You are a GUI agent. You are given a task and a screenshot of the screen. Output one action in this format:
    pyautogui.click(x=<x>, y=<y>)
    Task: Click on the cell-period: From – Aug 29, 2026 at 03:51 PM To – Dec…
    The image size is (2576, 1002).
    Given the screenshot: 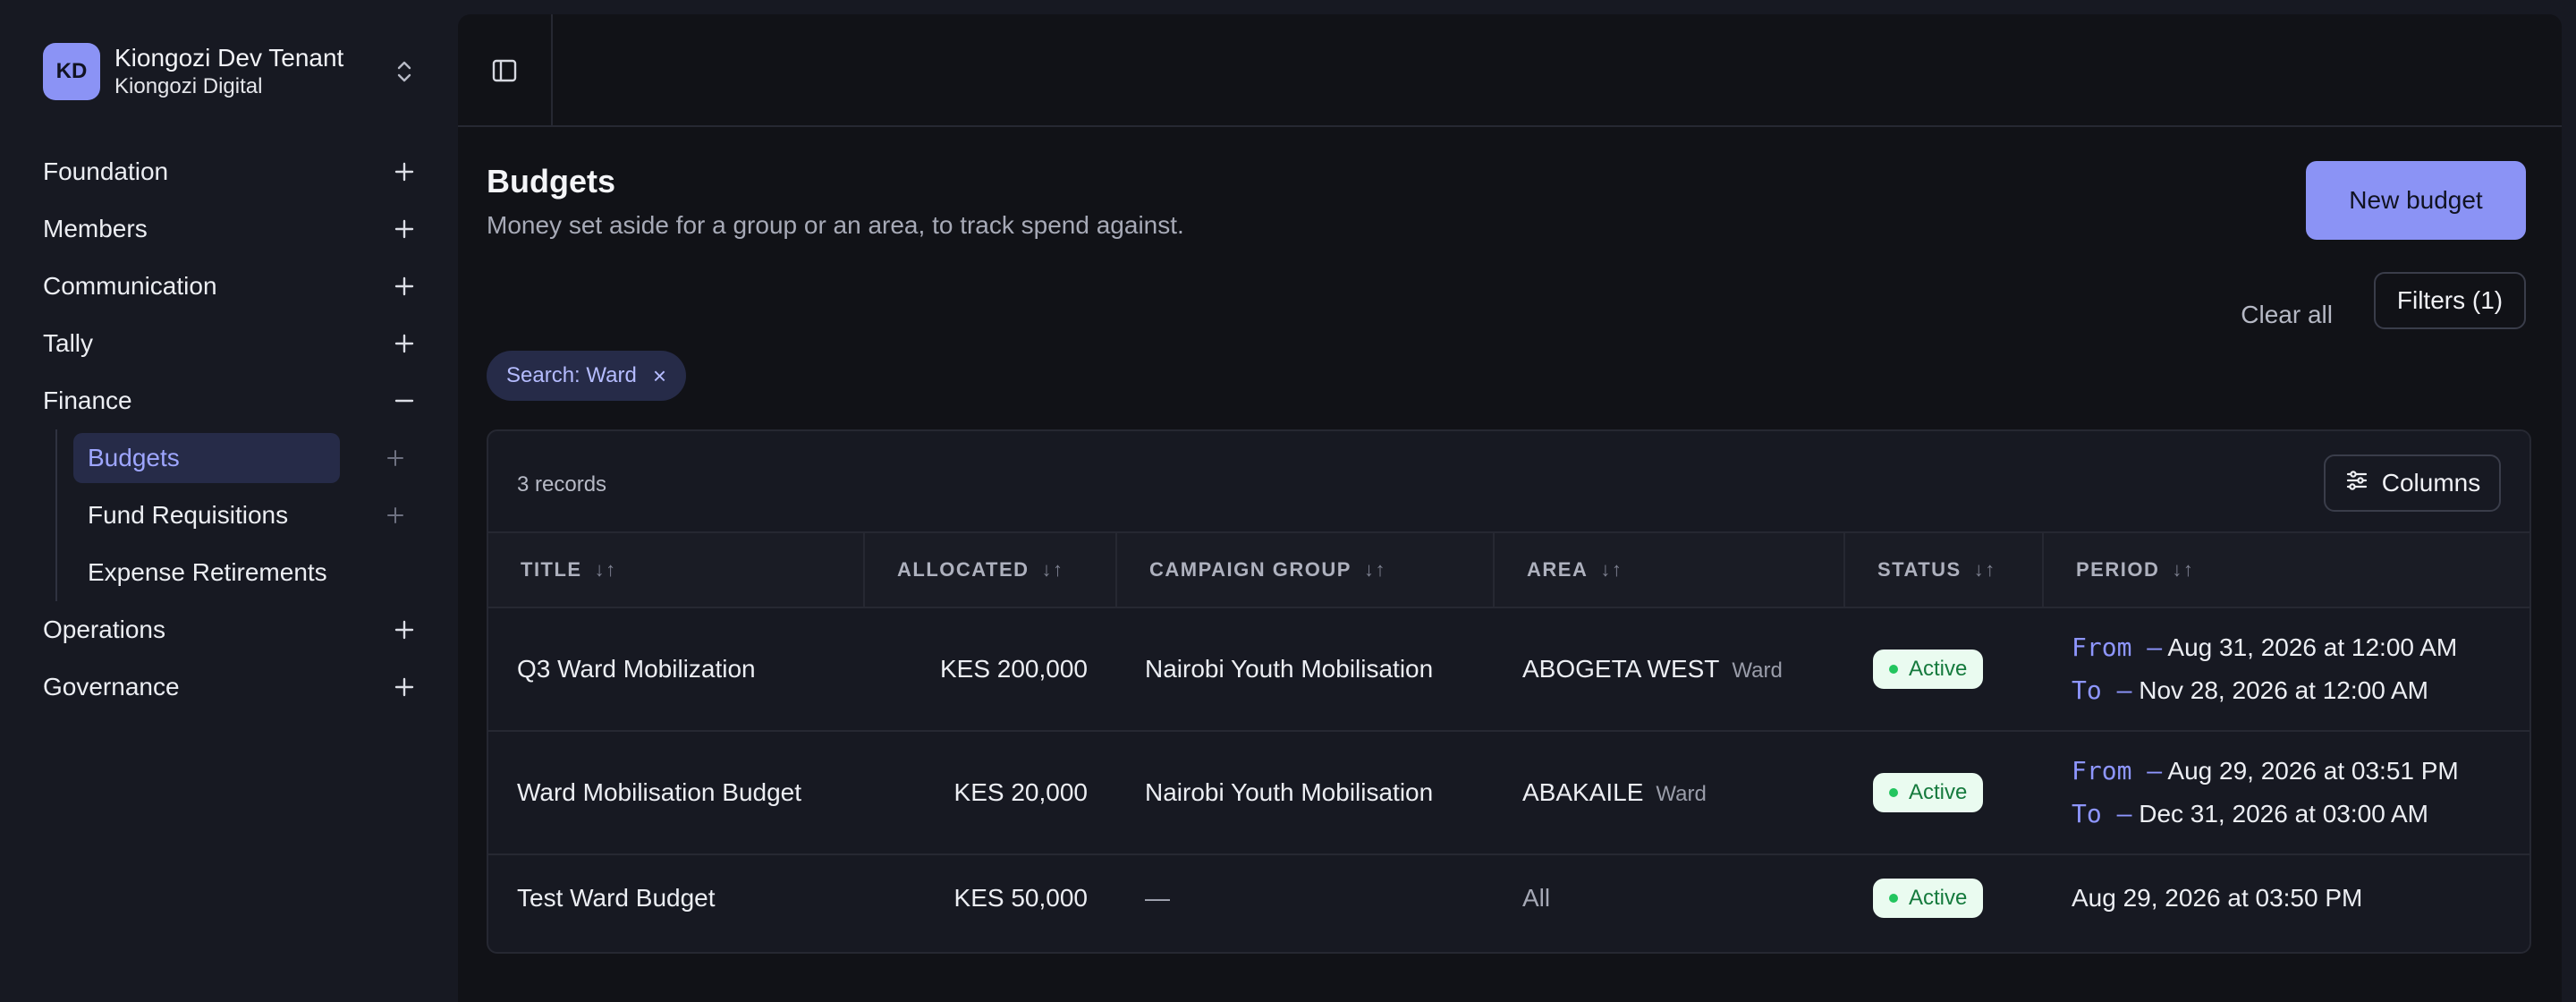 What is the action you would take?
    pyautogui.click(x=2286, y=793)
    